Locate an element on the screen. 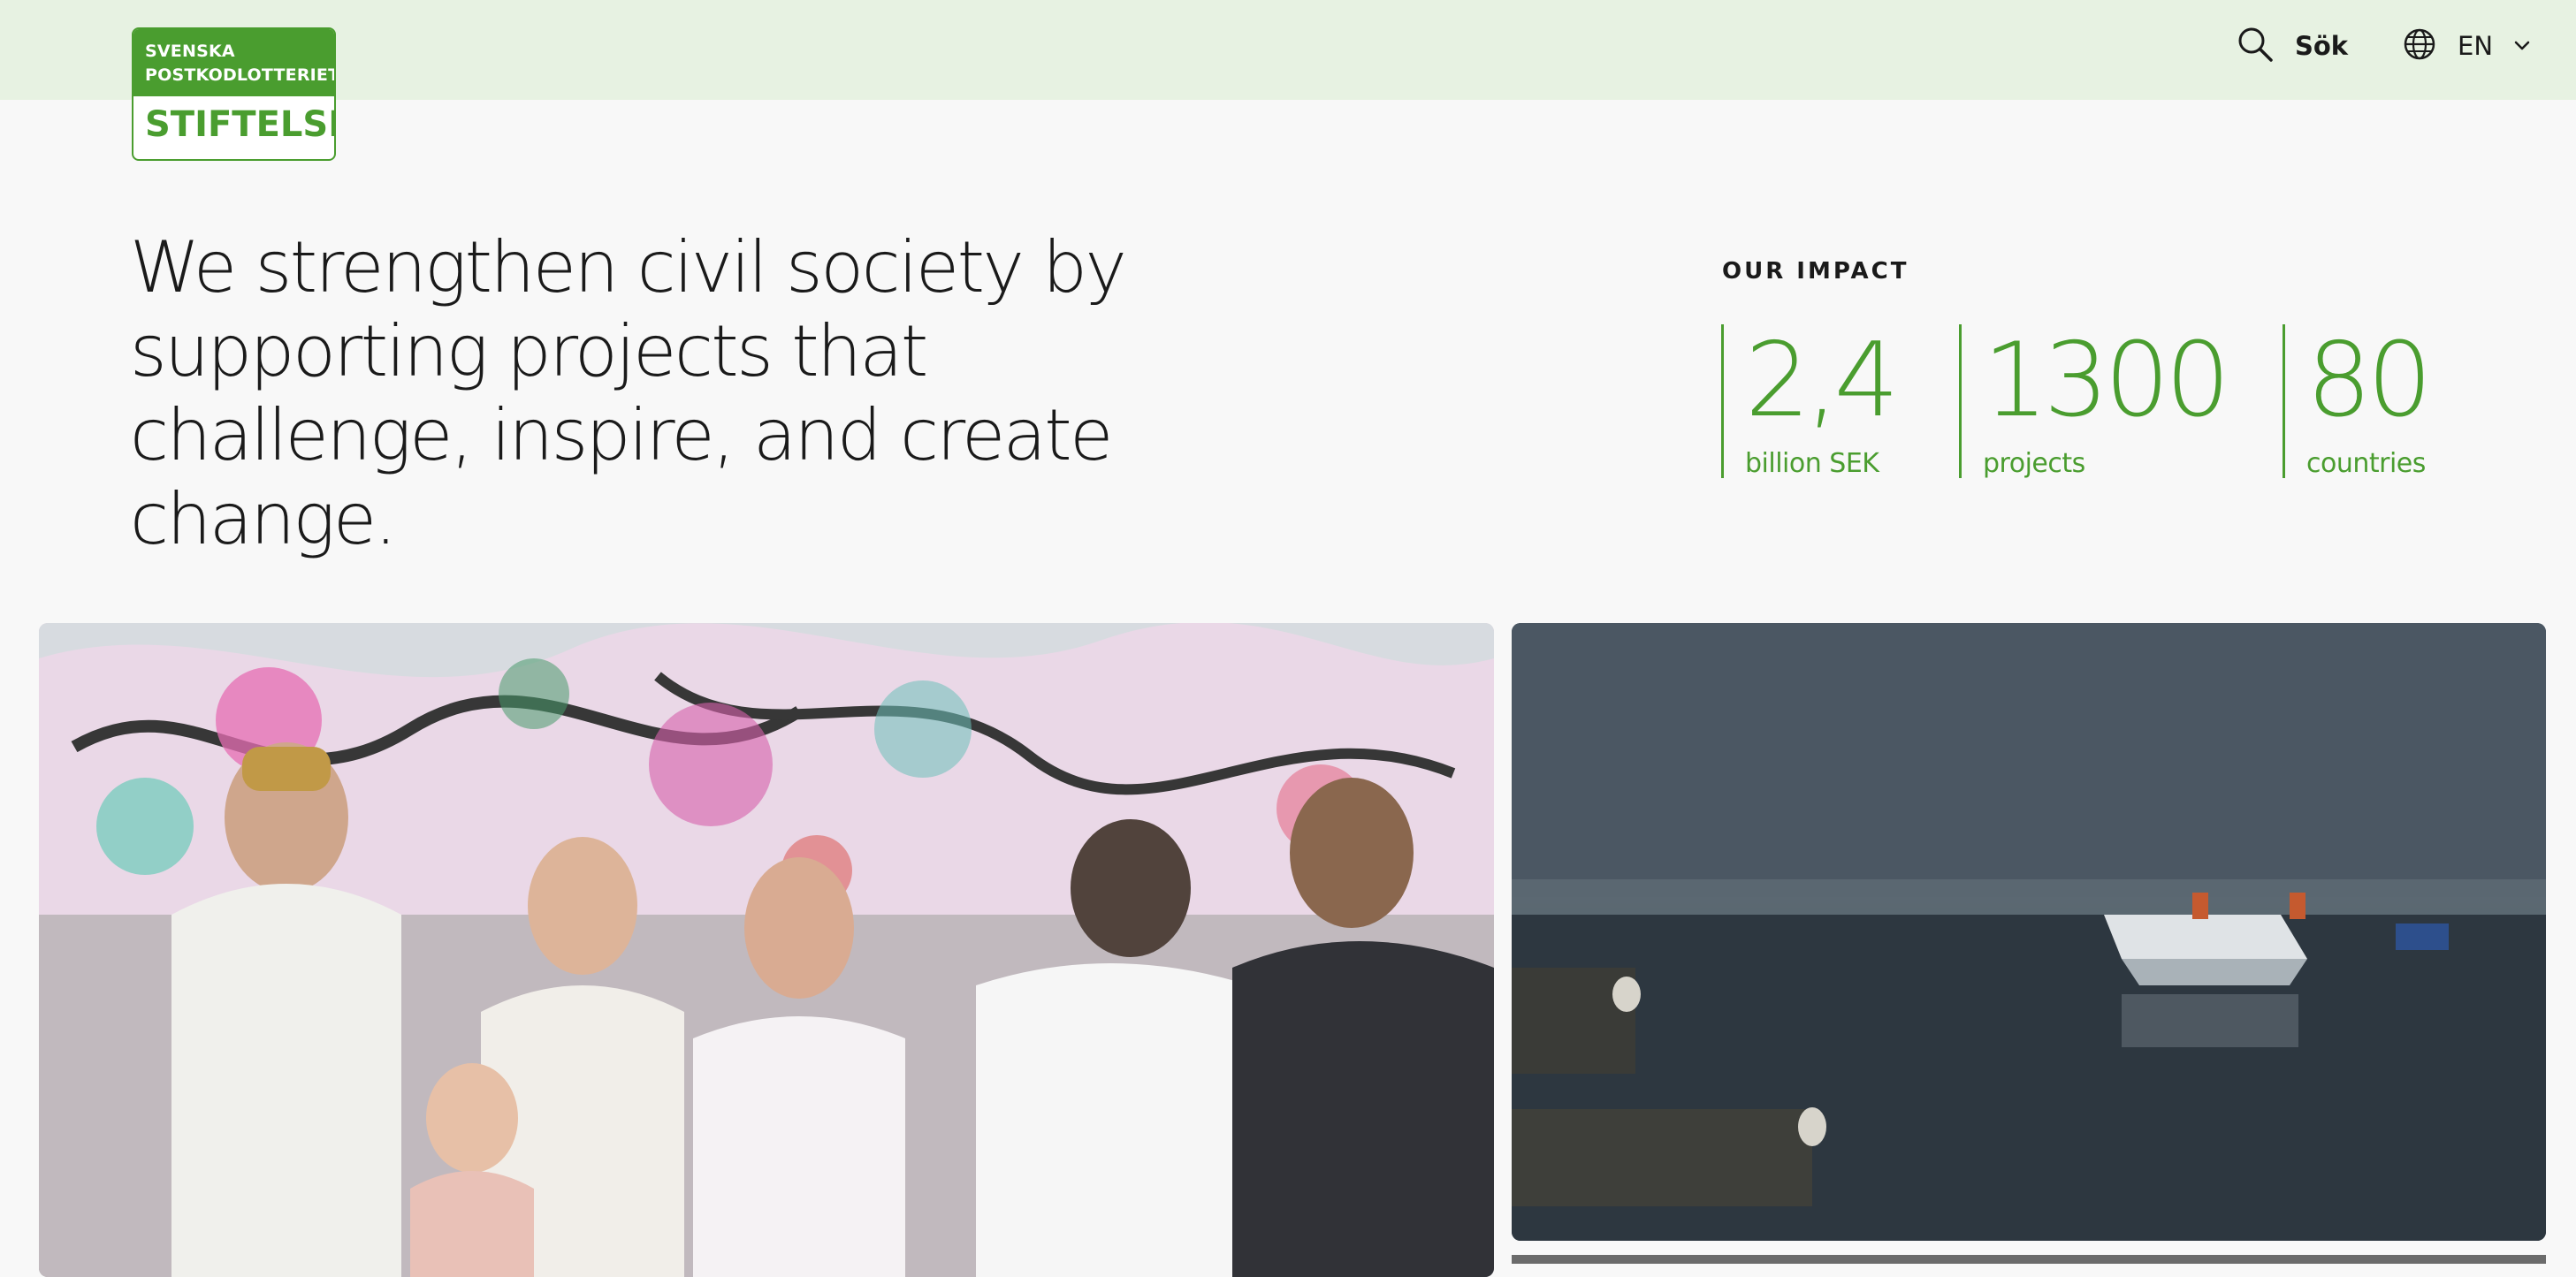  language-selector: EN is located at coordinates (2466, 46).